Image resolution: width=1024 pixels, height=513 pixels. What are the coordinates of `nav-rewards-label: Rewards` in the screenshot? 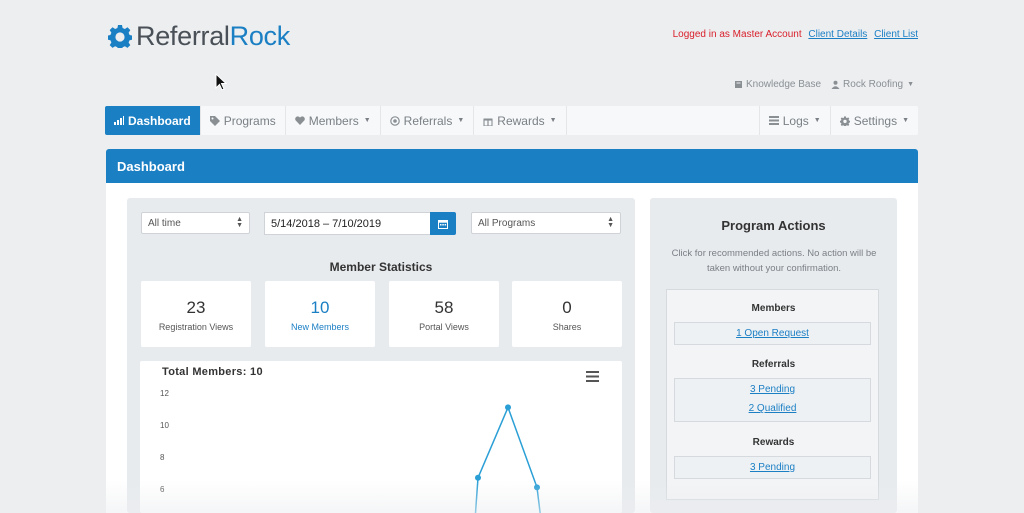 It's located at (521, 120).